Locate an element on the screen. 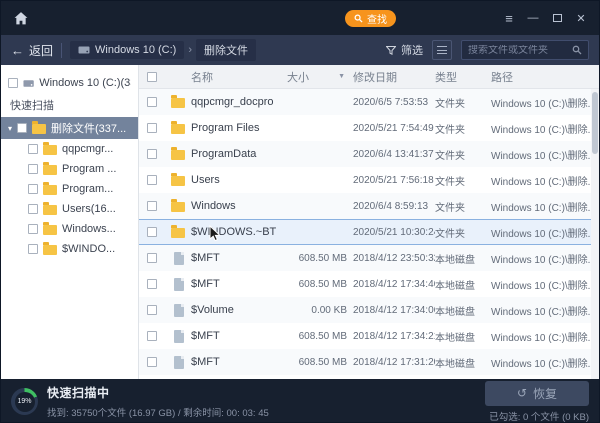 Image resolution: width=600 pixels, height=423 pixels. back-button: ← 返回 is located at coordinates (32, 50).